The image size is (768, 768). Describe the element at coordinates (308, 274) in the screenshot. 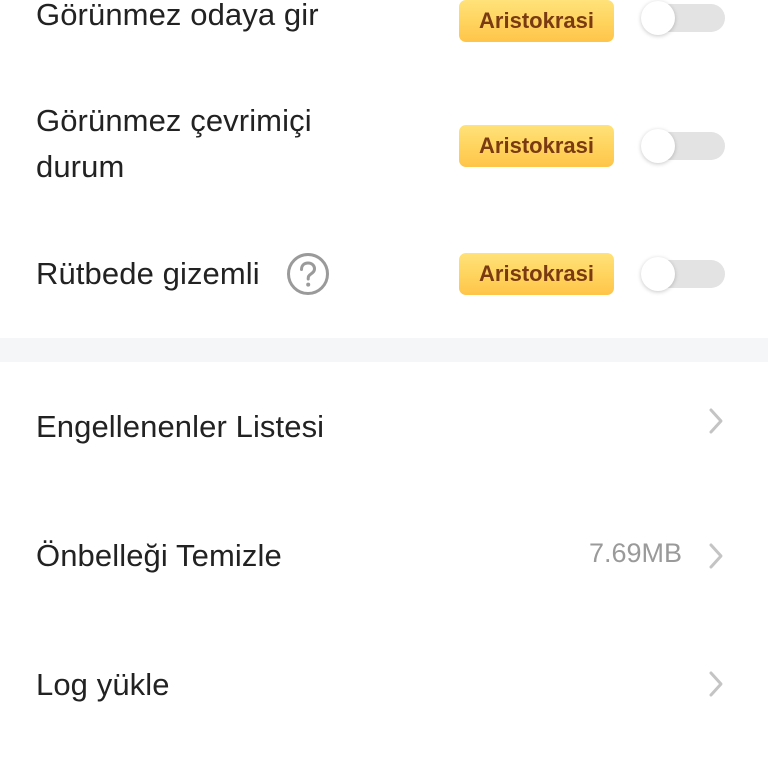

I see `question-circle-icon` at that location.